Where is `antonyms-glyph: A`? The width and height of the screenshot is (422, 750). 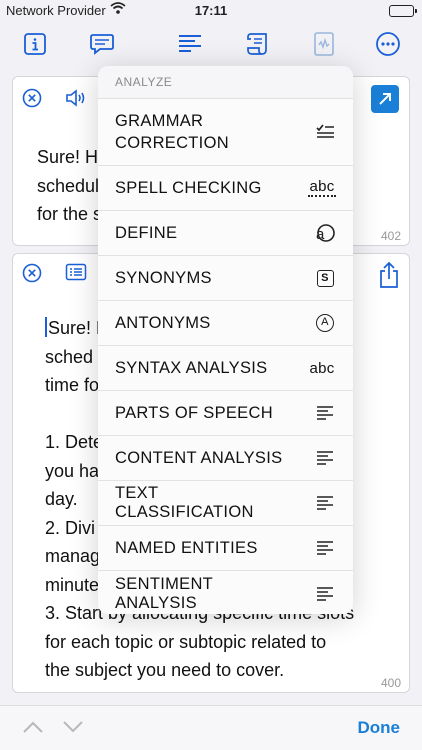 antonyms-glyph: A is located at coordinates (325, 323).